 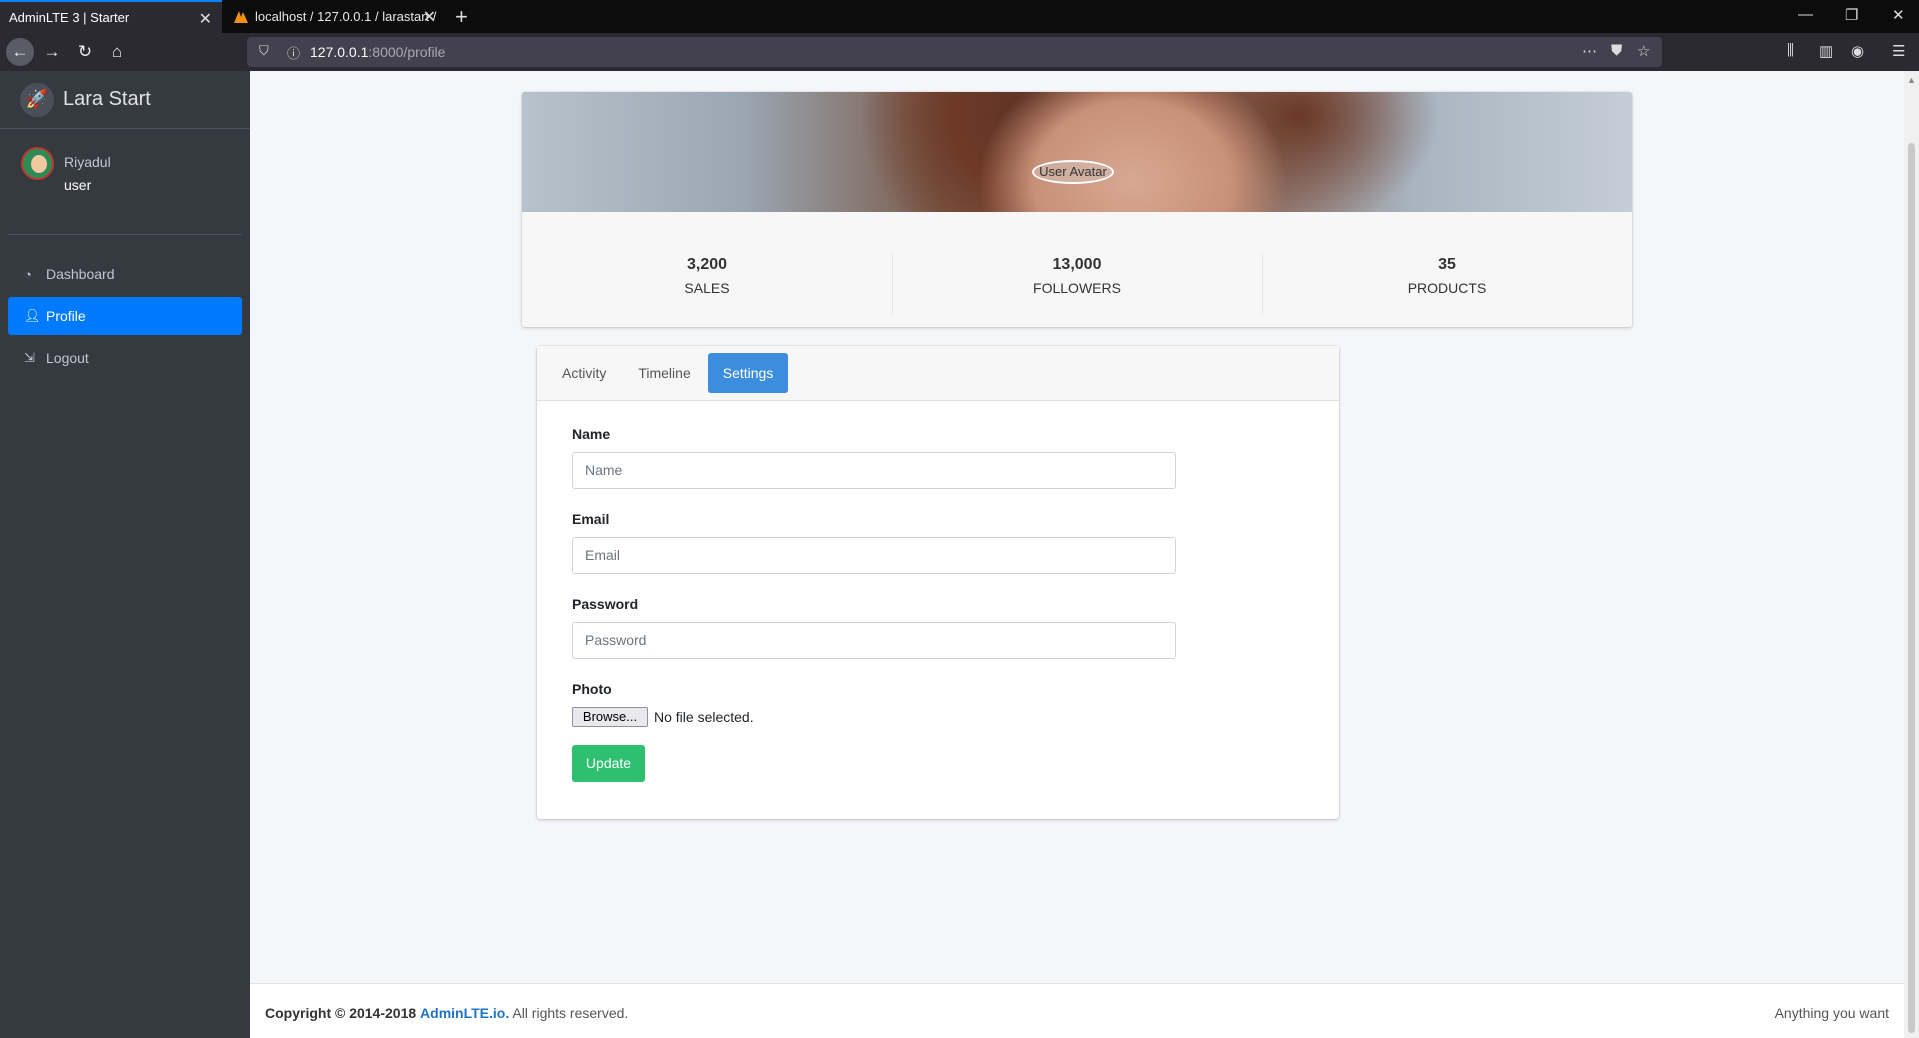 I want to click on url-text: 127.0.0.1:8000/profile, so click(x=378, y=52).